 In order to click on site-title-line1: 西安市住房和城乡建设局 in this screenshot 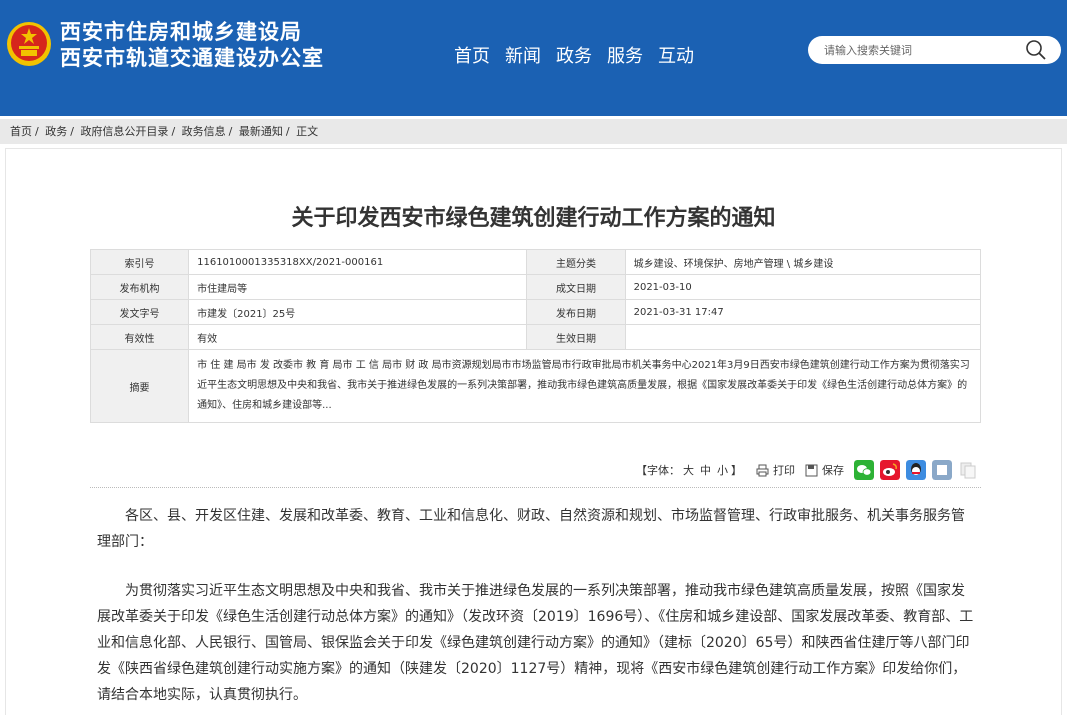, I will do `click(181, 32)`.